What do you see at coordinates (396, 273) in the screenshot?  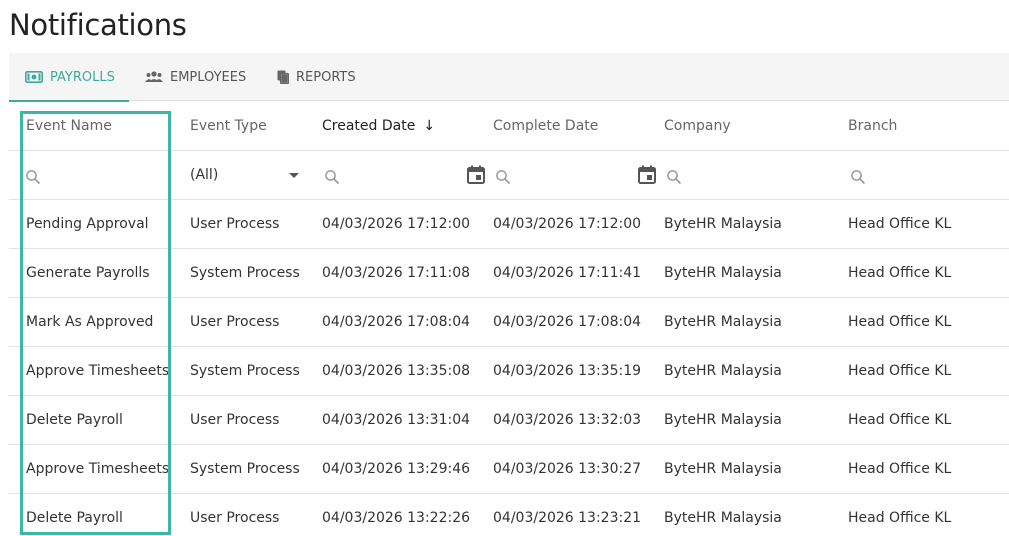 I see `cell-created-date: 04/03/2026 17:11:08` at bounding box center [396, 273].